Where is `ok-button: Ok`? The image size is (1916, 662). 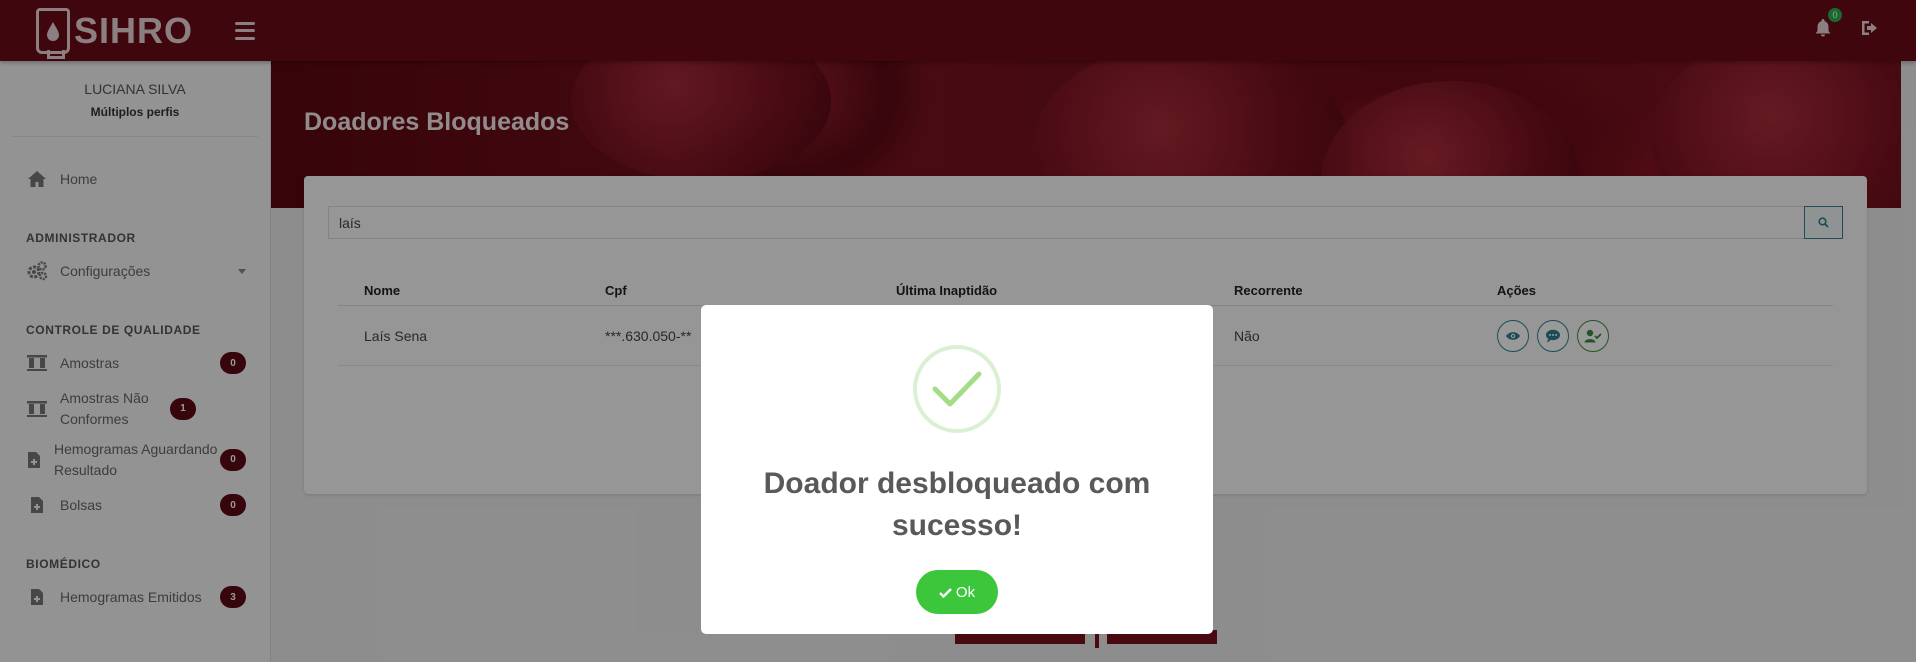 ok-button: Ok is located at coordinates (957, 592).